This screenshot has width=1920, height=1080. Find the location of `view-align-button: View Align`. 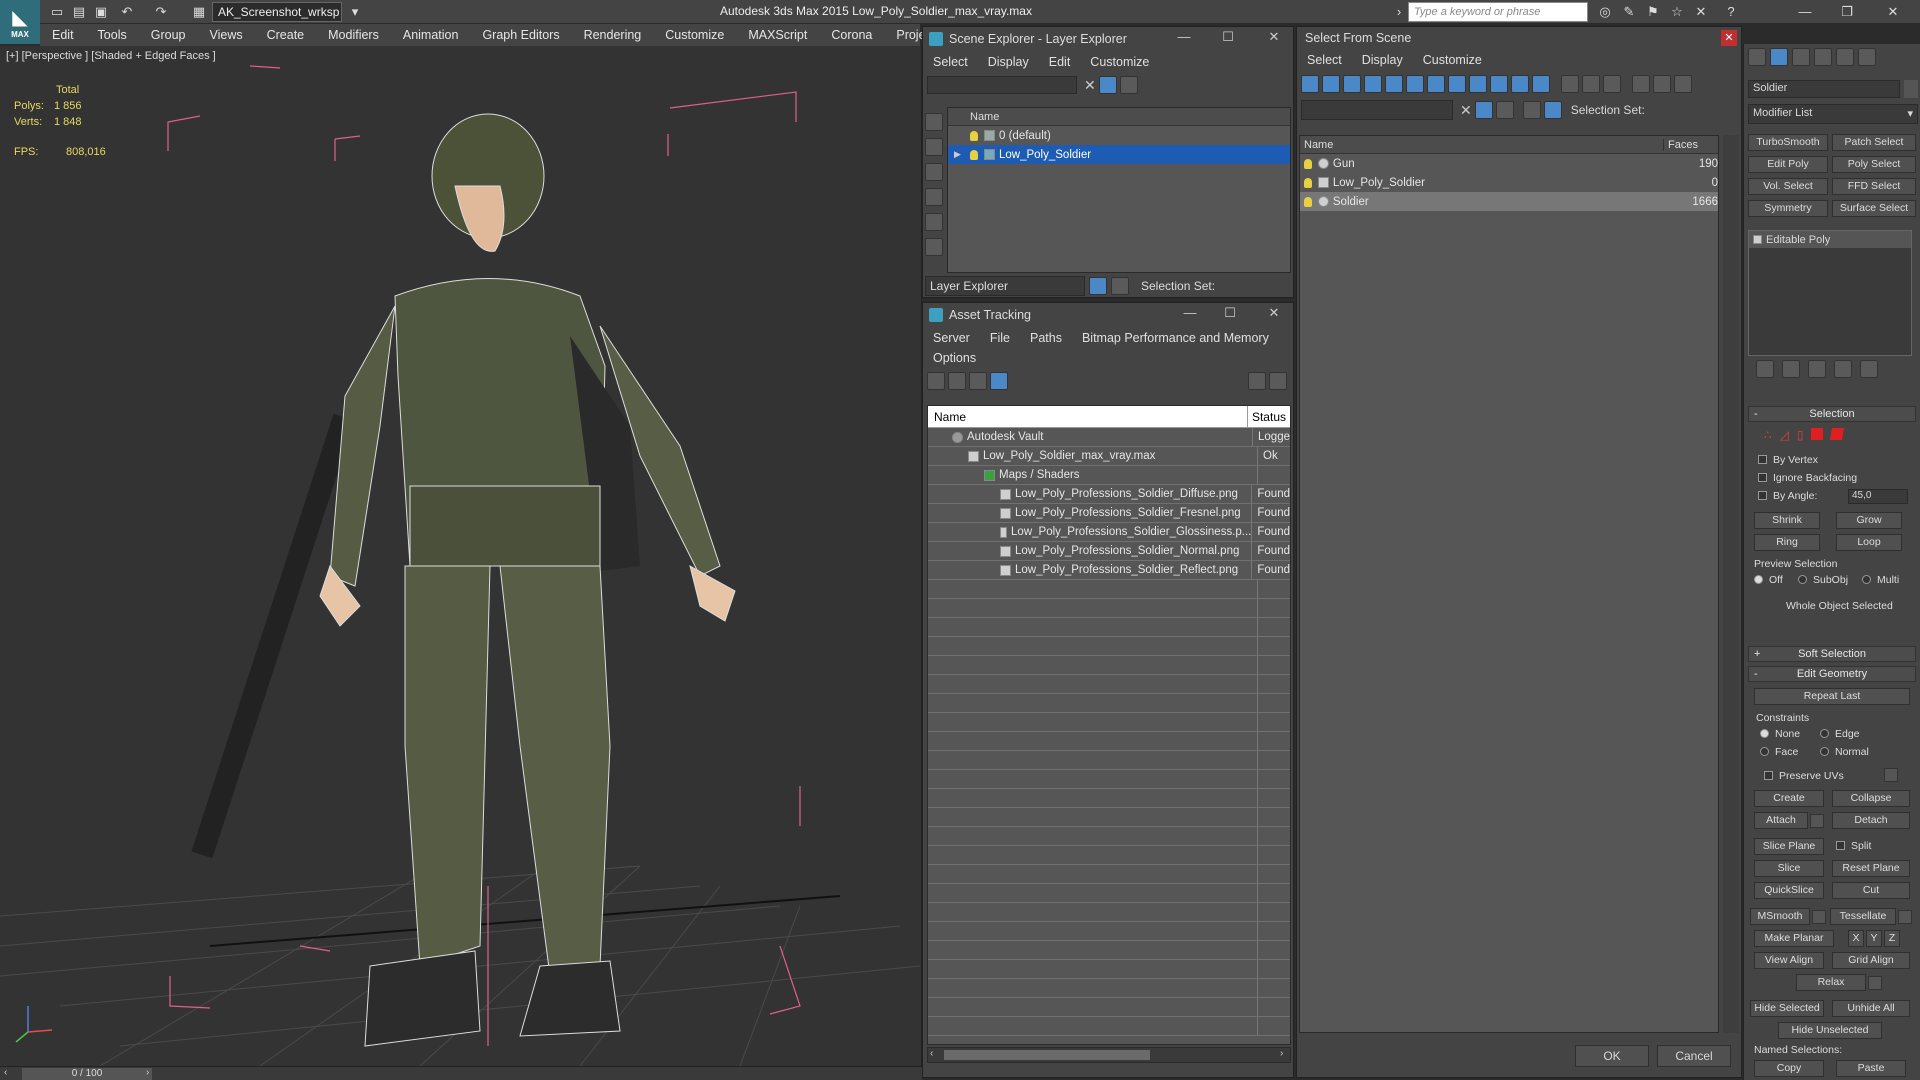

view-align-button: View Align is located at coordinates (1789, 960).